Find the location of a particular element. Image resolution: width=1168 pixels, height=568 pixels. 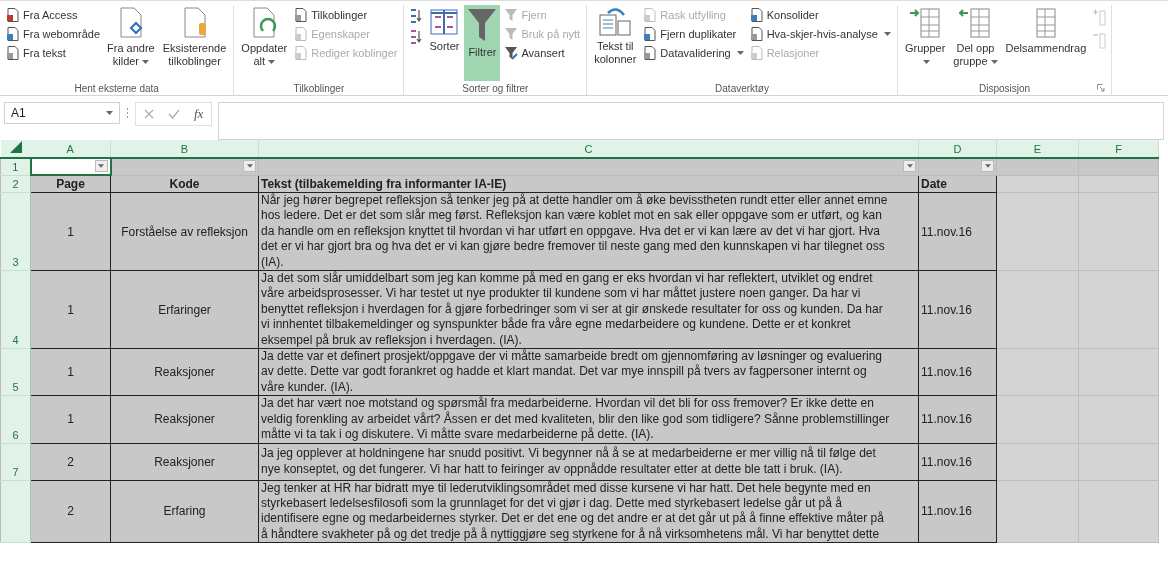

table-cell: Erfaringer is located at coordinates (184, 309).